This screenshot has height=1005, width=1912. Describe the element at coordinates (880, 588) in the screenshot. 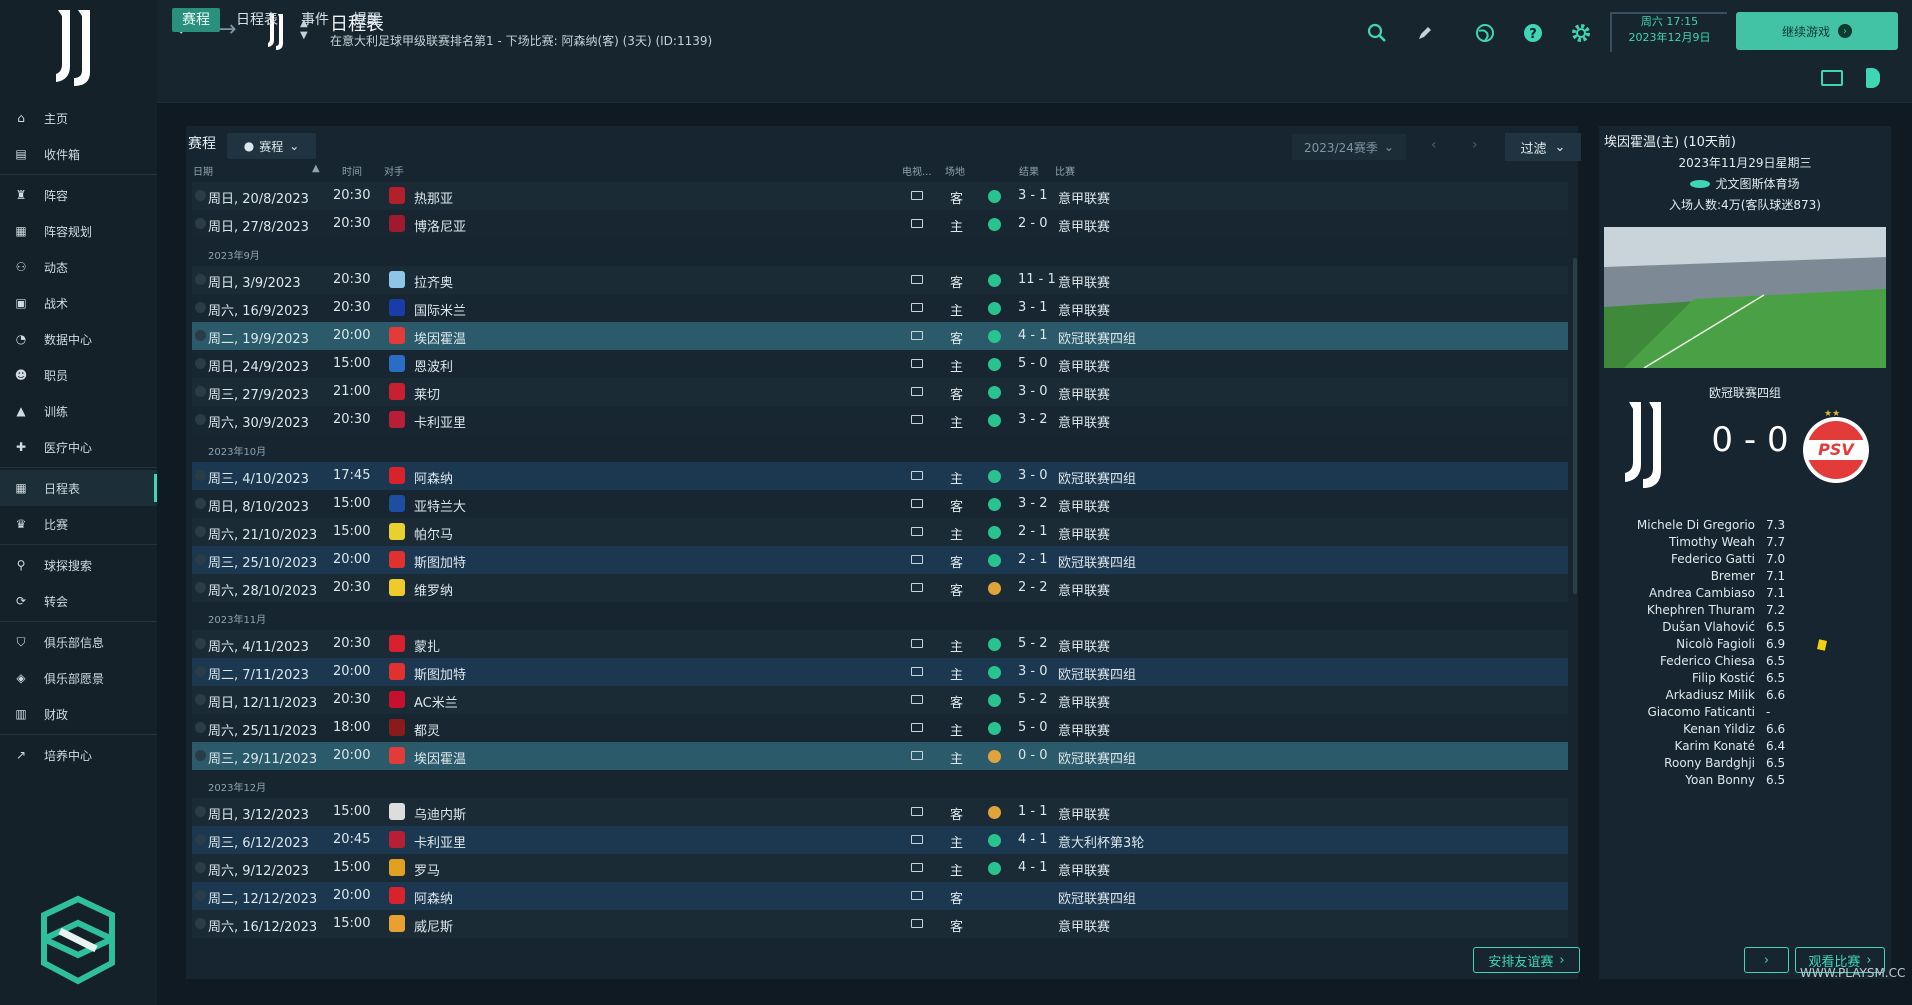

I see `table-row: 周六, 28/10/2023 20:30 维罗纳 客 2 - 2 意甲联赛` at that location.